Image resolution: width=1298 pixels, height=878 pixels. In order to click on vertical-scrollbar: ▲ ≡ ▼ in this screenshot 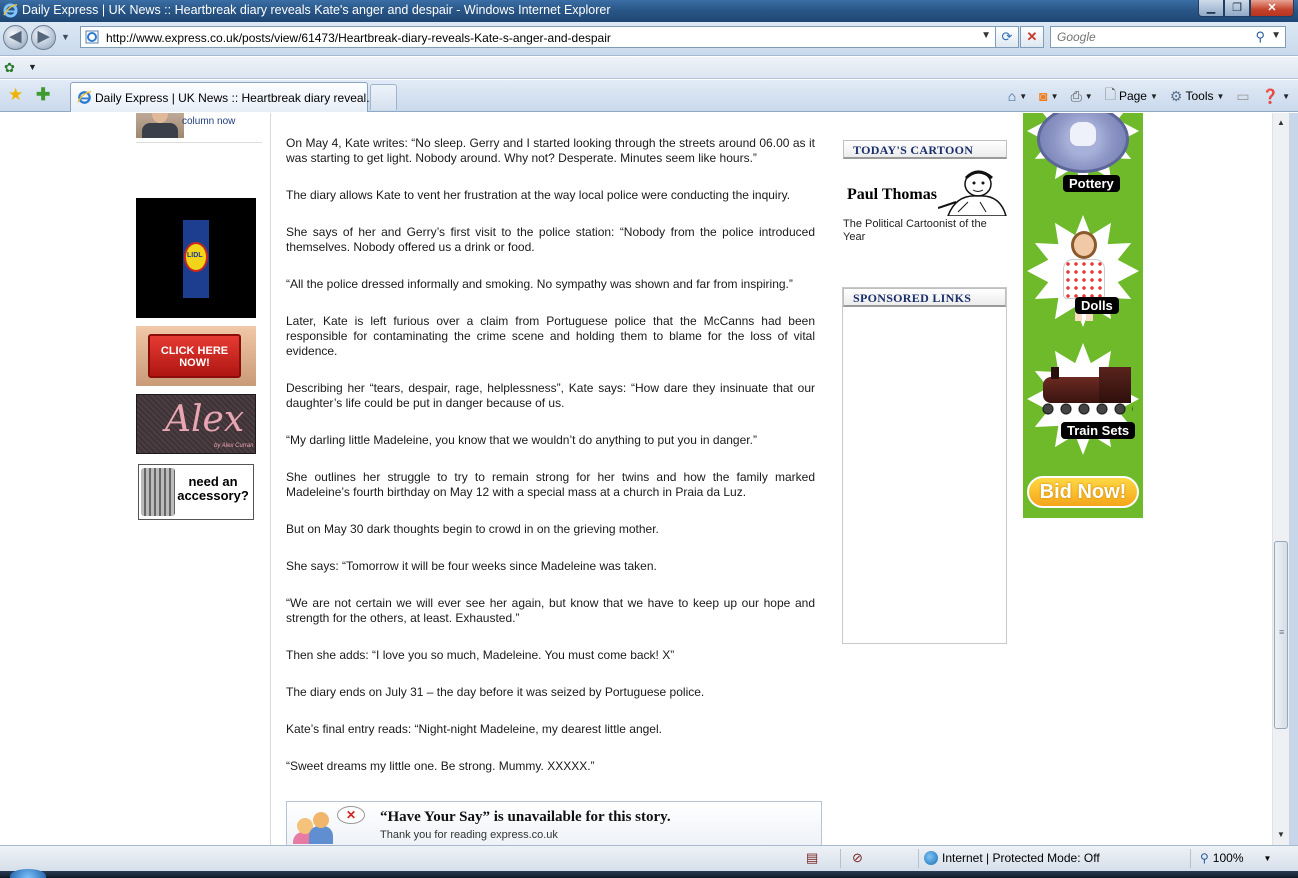, I will do `click(1280, 479)`.